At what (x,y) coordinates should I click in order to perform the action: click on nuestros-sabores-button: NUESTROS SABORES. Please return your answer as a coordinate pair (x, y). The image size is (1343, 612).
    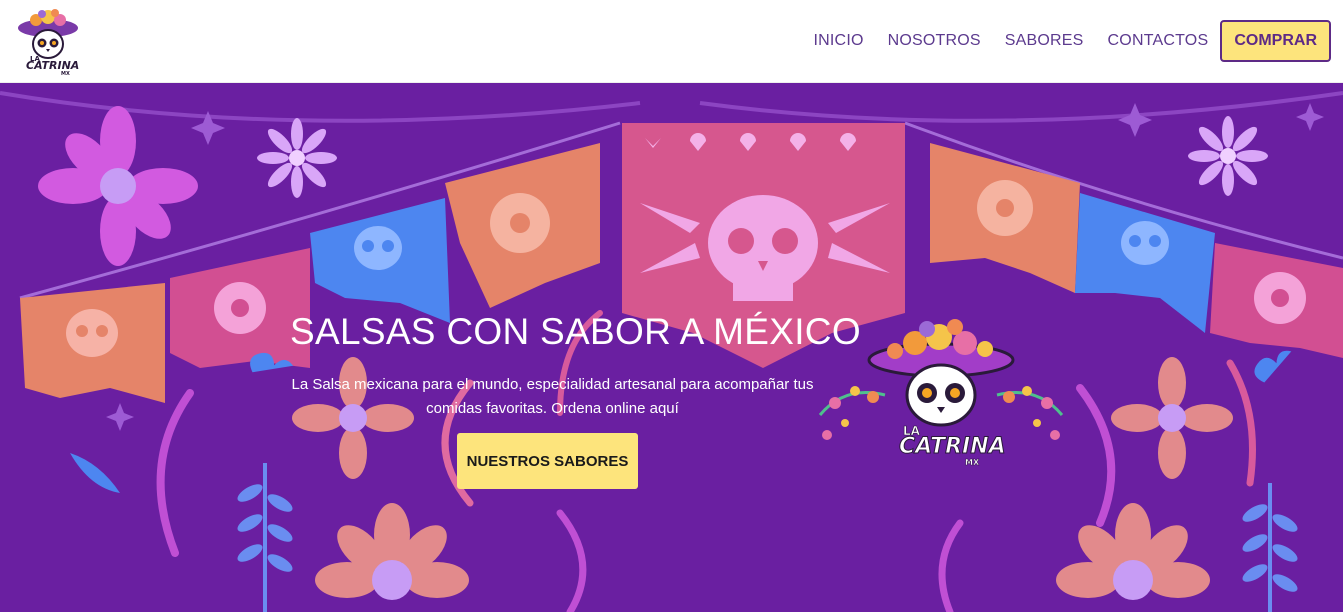
    Looking at the image, I should click on (547, 461).